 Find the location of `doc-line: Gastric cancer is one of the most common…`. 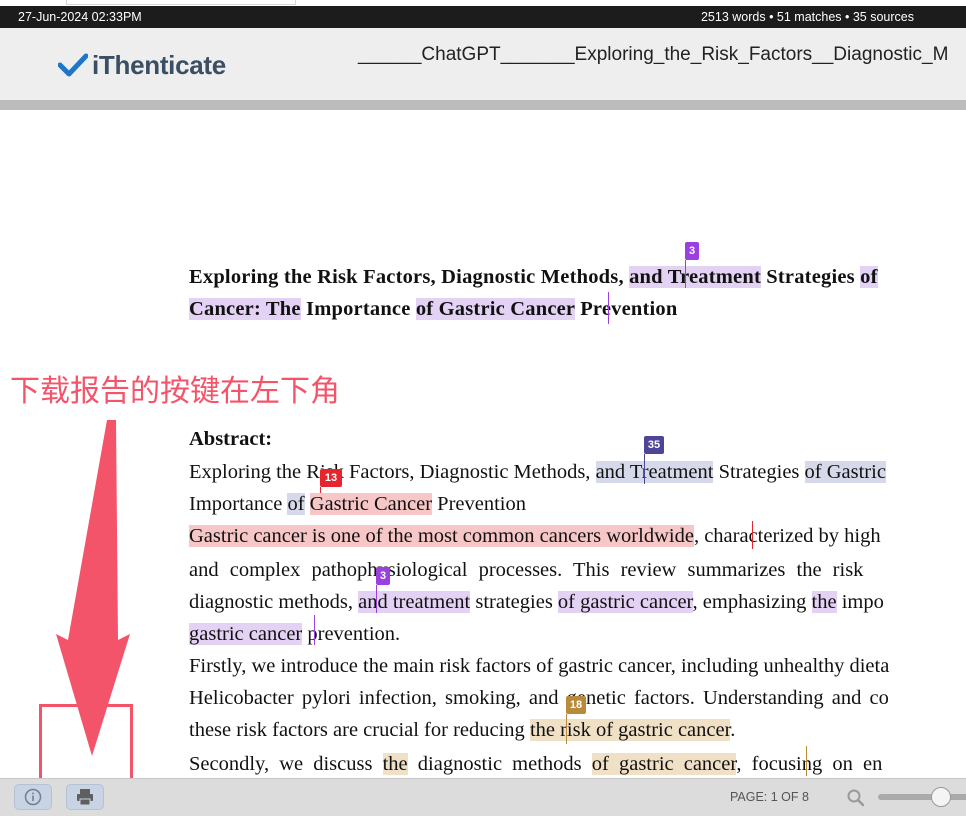

doc-line: Gastric cancer is one of the most common… is located at coordinates (535, 536).